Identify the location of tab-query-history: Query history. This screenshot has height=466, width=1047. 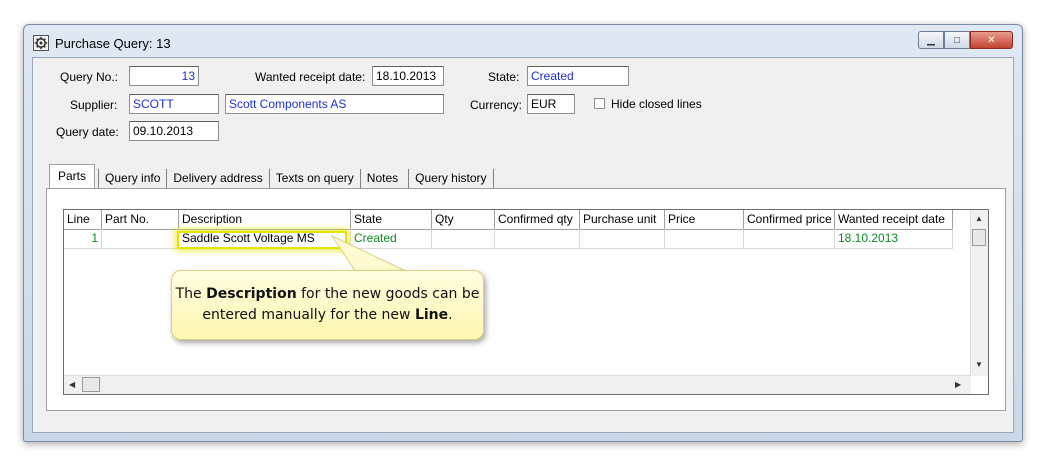
(451, 178).